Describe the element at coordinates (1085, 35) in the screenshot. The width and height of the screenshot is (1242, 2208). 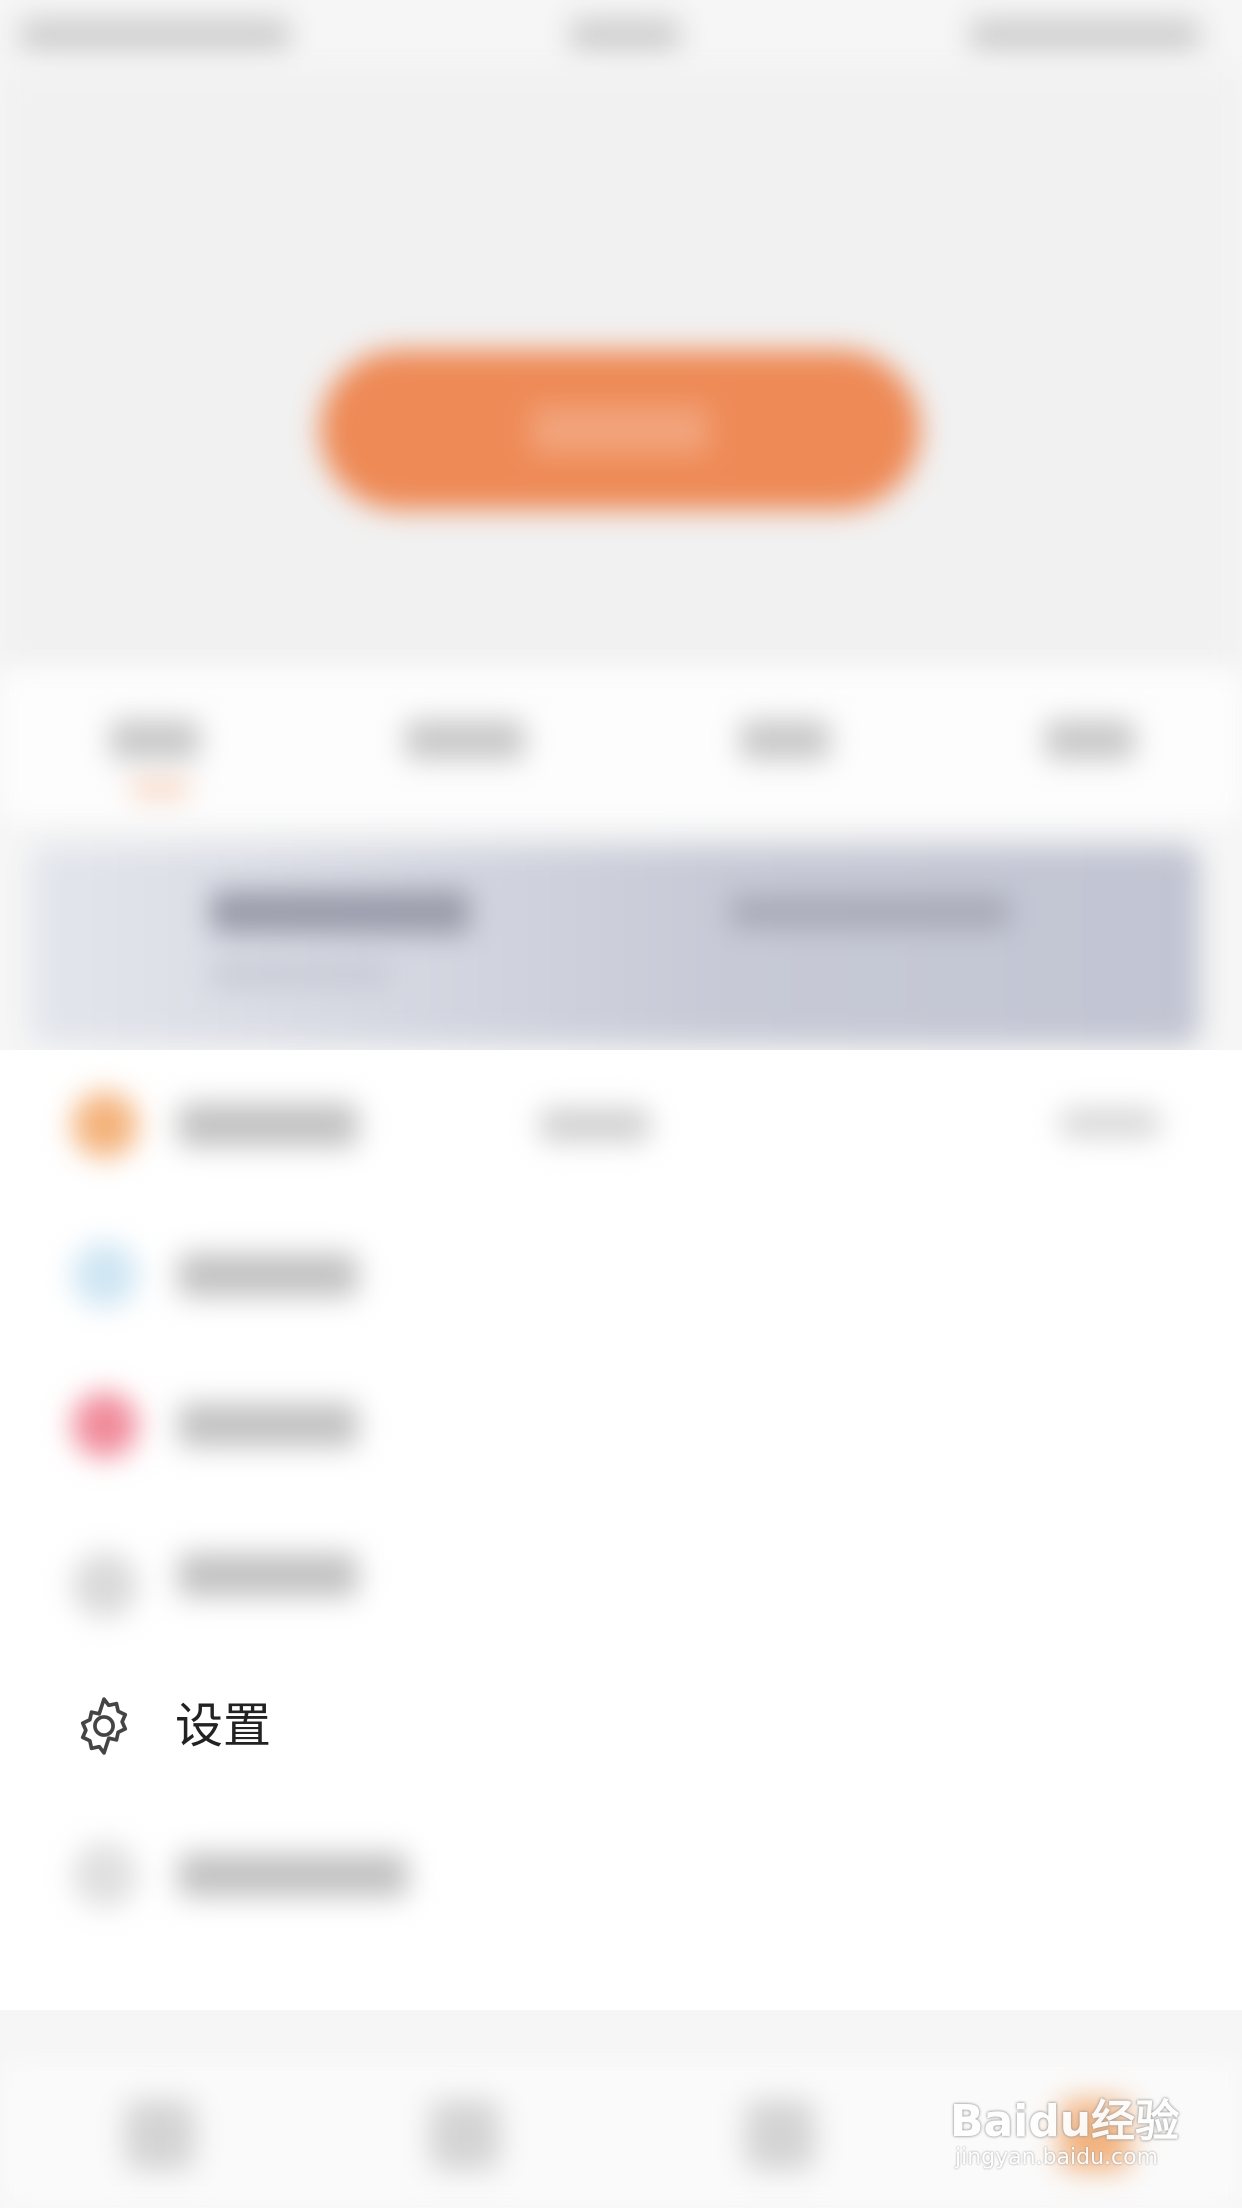
I see `status-battery` at that location.